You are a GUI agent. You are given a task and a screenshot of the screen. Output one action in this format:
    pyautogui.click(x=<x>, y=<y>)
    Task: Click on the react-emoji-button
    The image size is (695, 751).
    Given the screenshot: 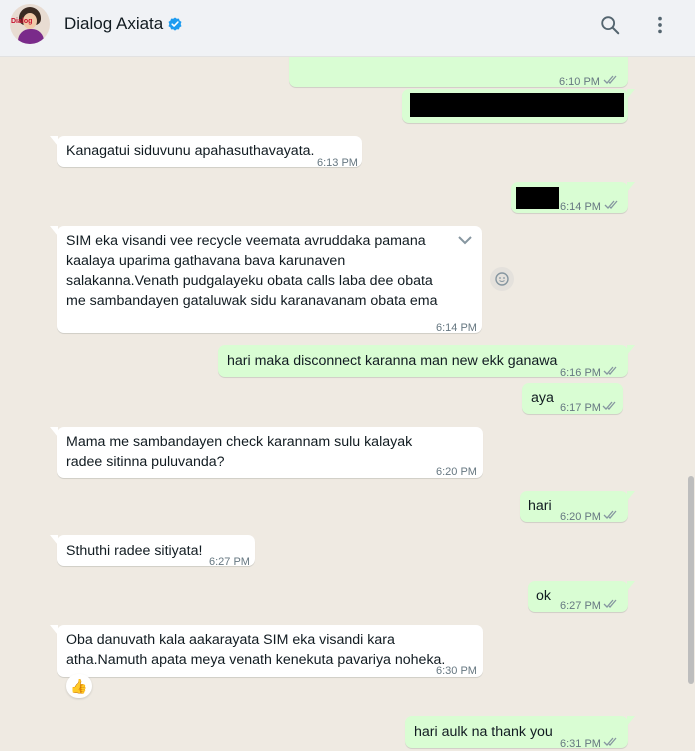 What is the action you would take?
    pyautogui.click(x=502, y=279)
    